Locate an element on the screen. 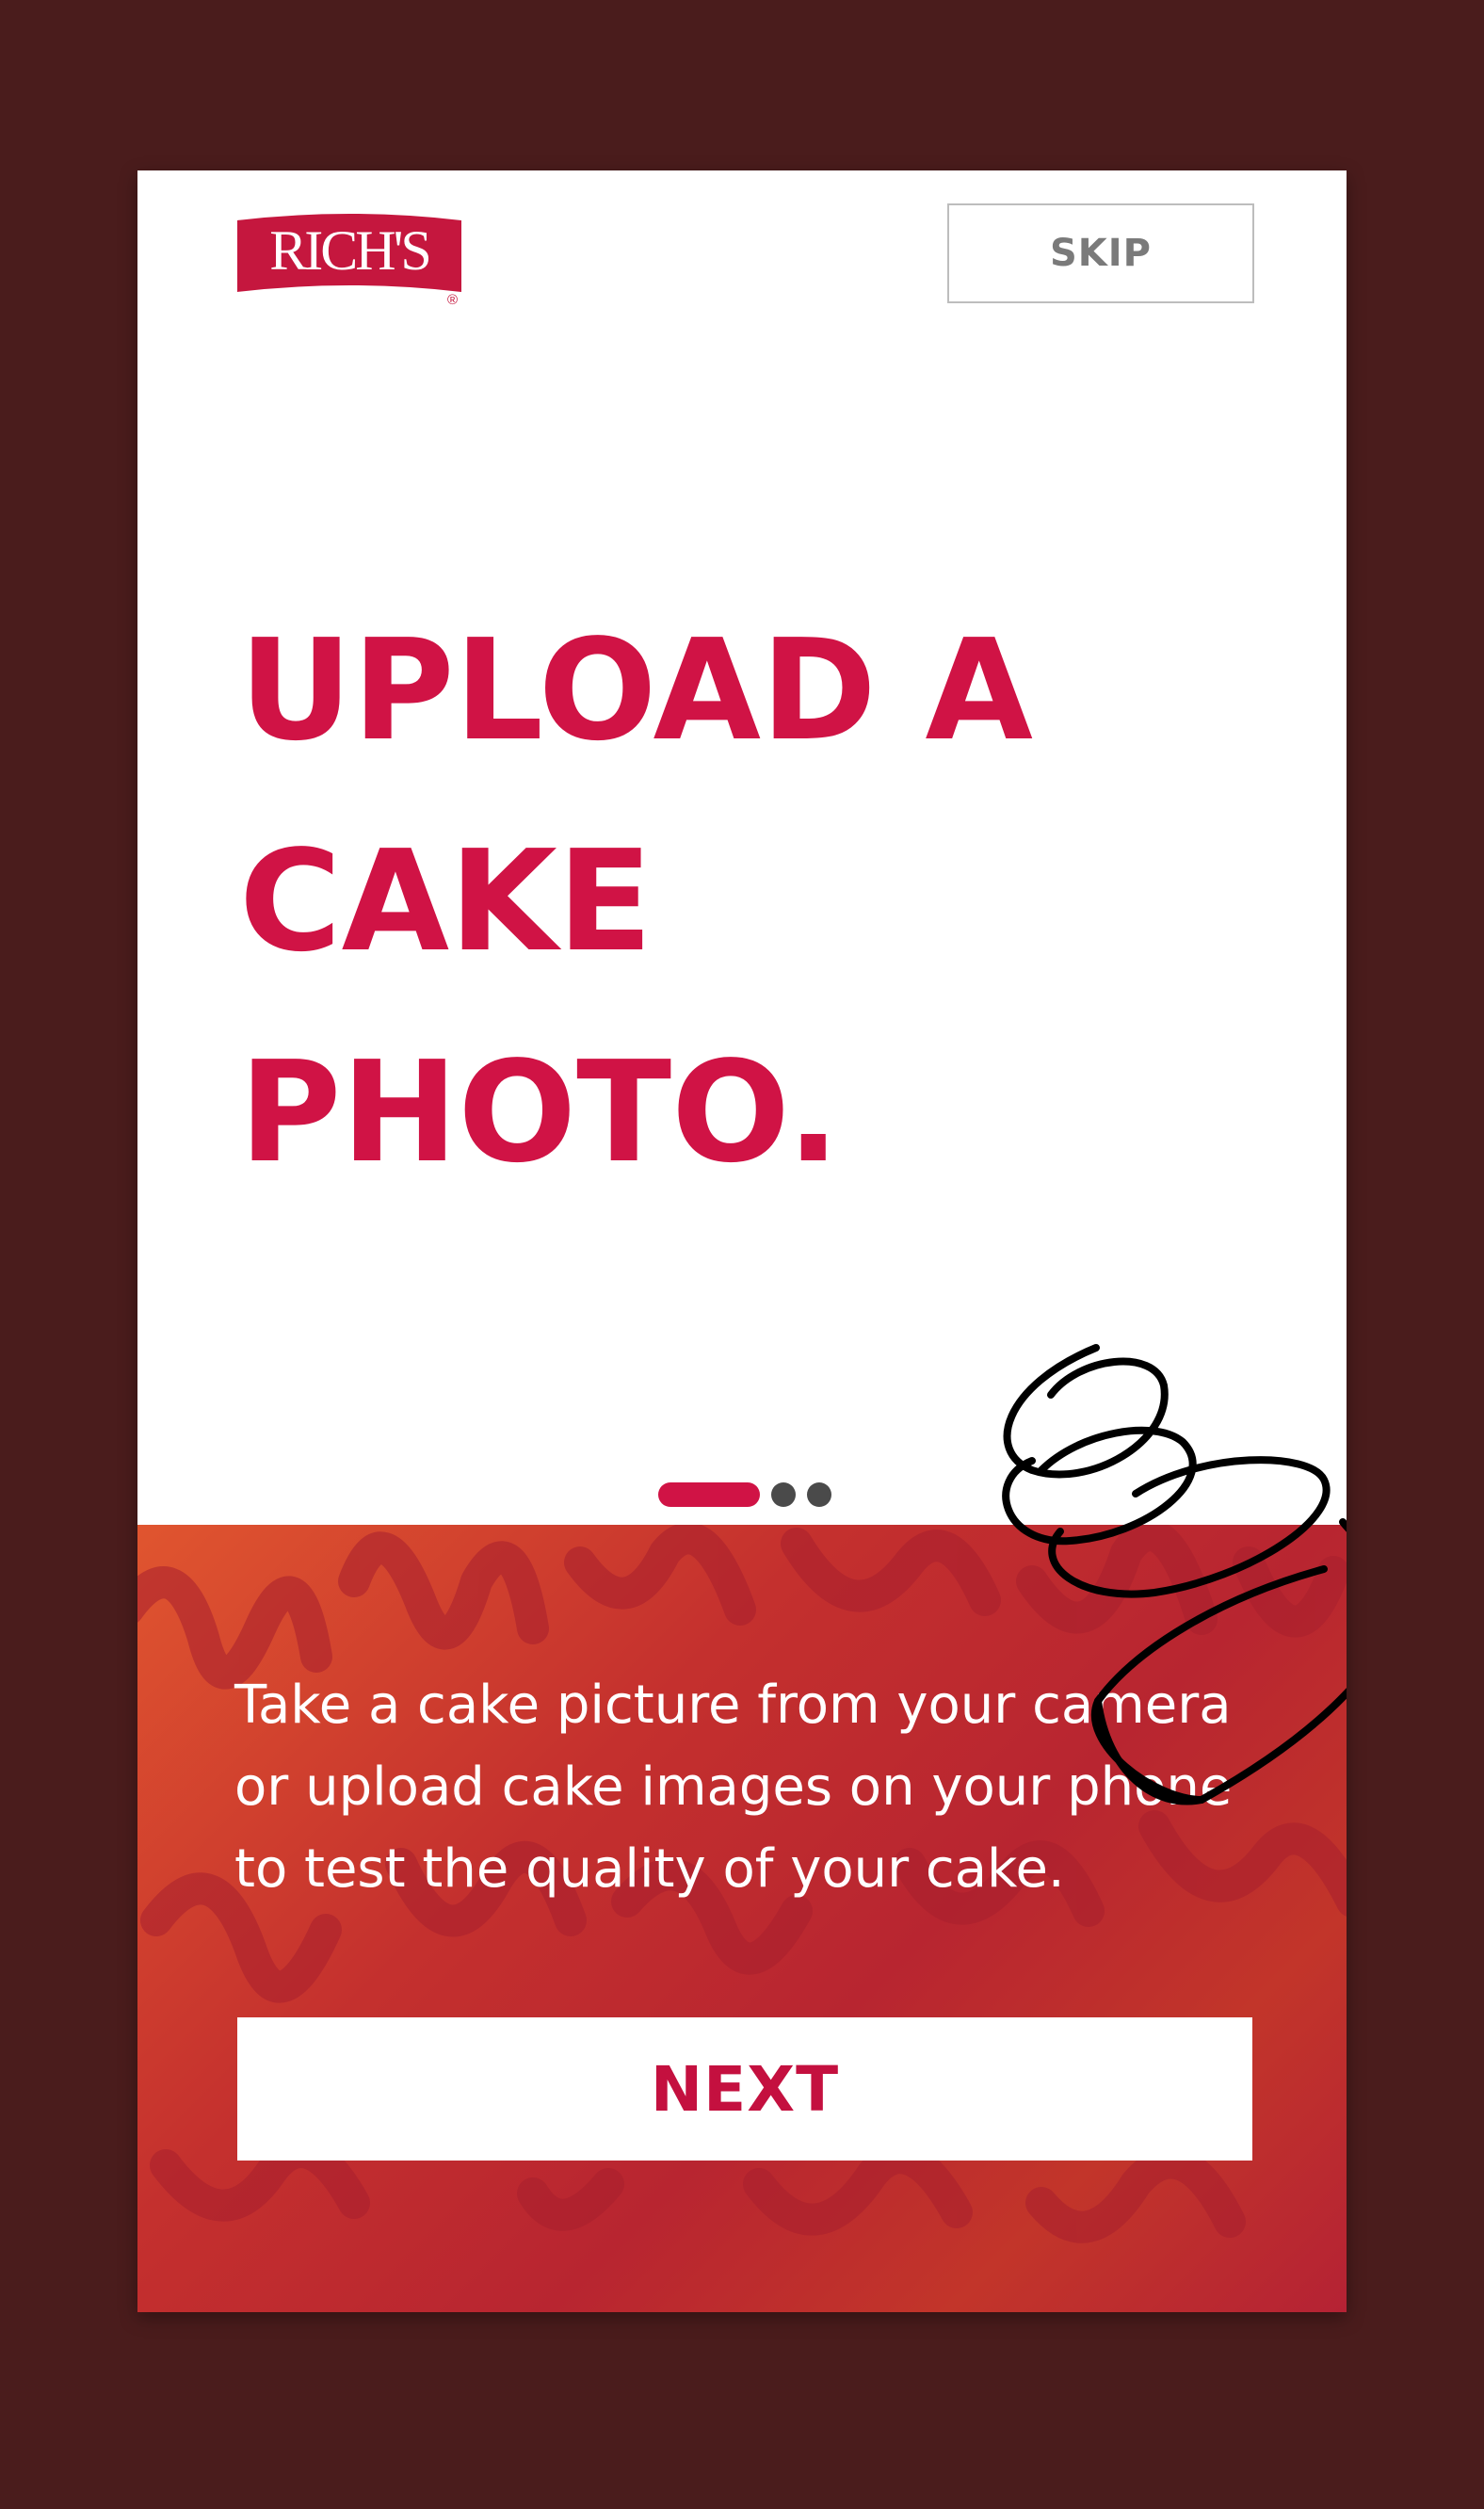  page-indicator-active is located at coordinates (709, 1494).